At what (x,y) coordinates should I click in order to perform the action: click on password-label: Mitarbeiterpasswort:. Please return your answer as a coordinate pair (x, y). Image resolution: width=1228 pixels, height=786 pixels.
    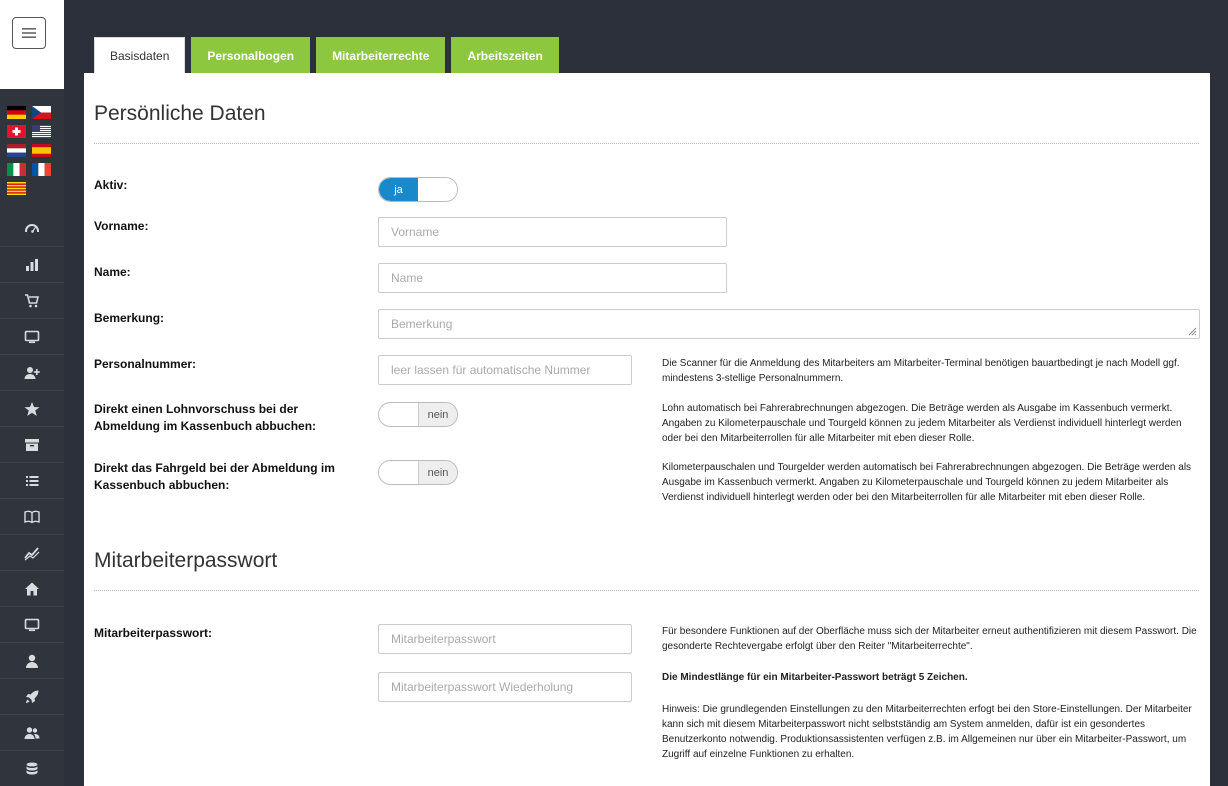
    Looking at the image, I should click on (153, 633).